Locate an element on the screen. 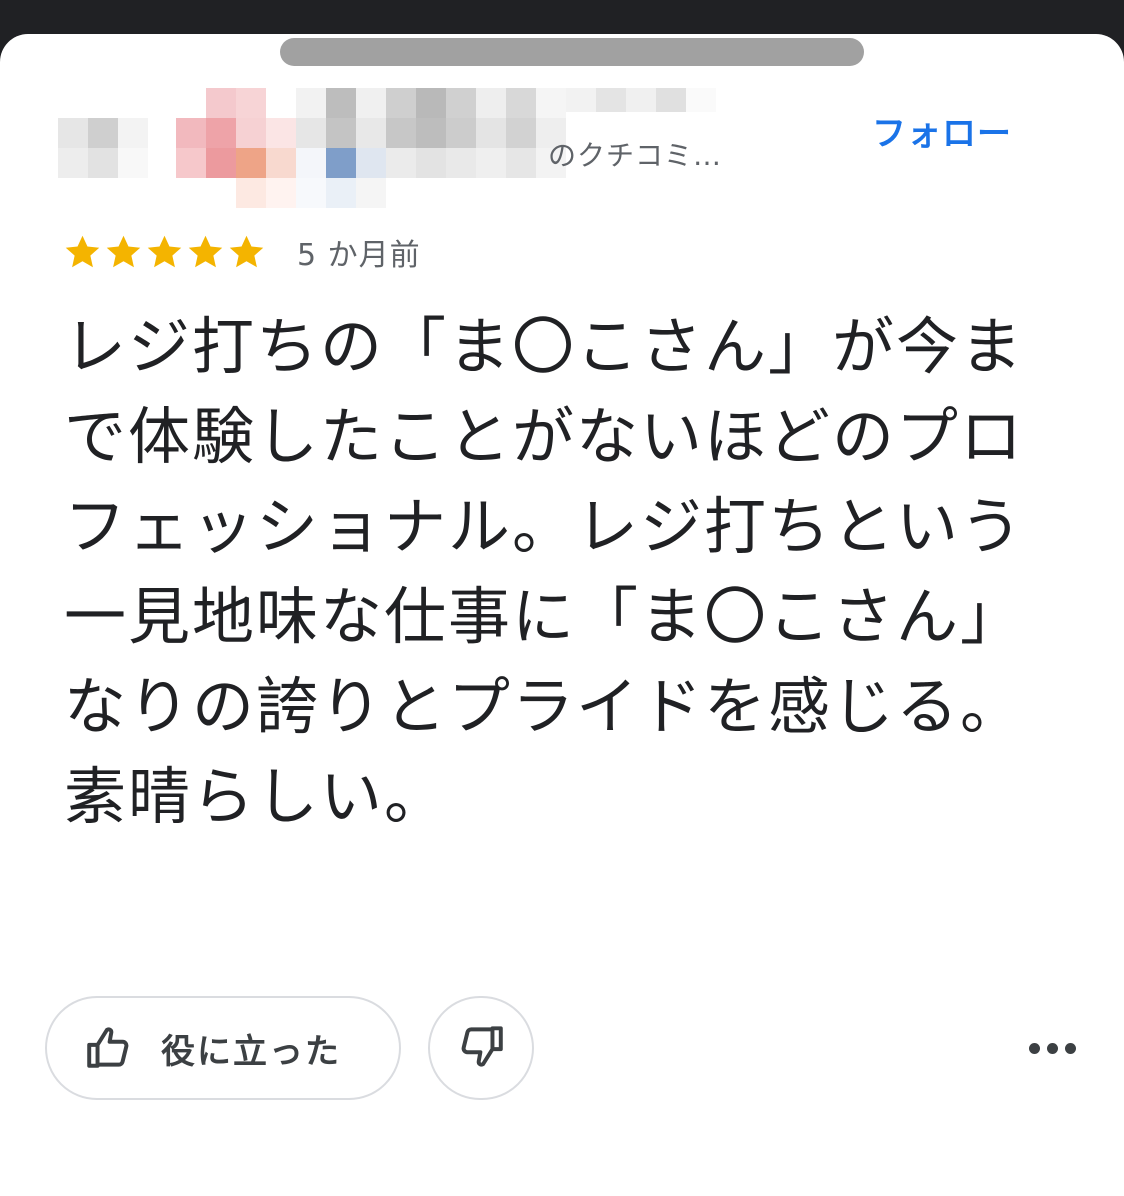 The width and height of the screenshot is (1124, 1196). not-helpful-button is located at coordinates (481, 1048).